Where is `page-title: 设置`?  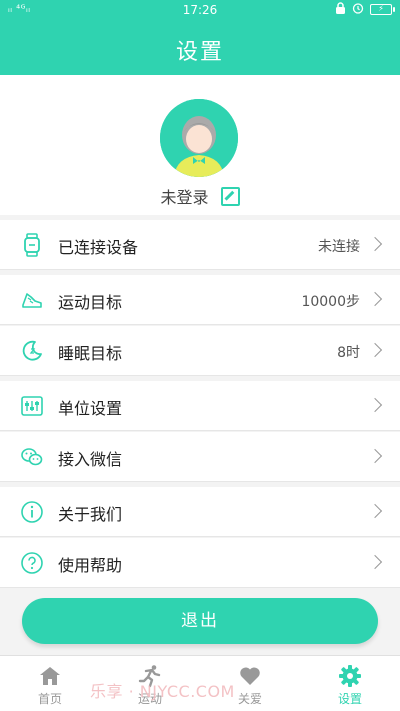
page-title: 设置 is located at coordinates (199, 52).